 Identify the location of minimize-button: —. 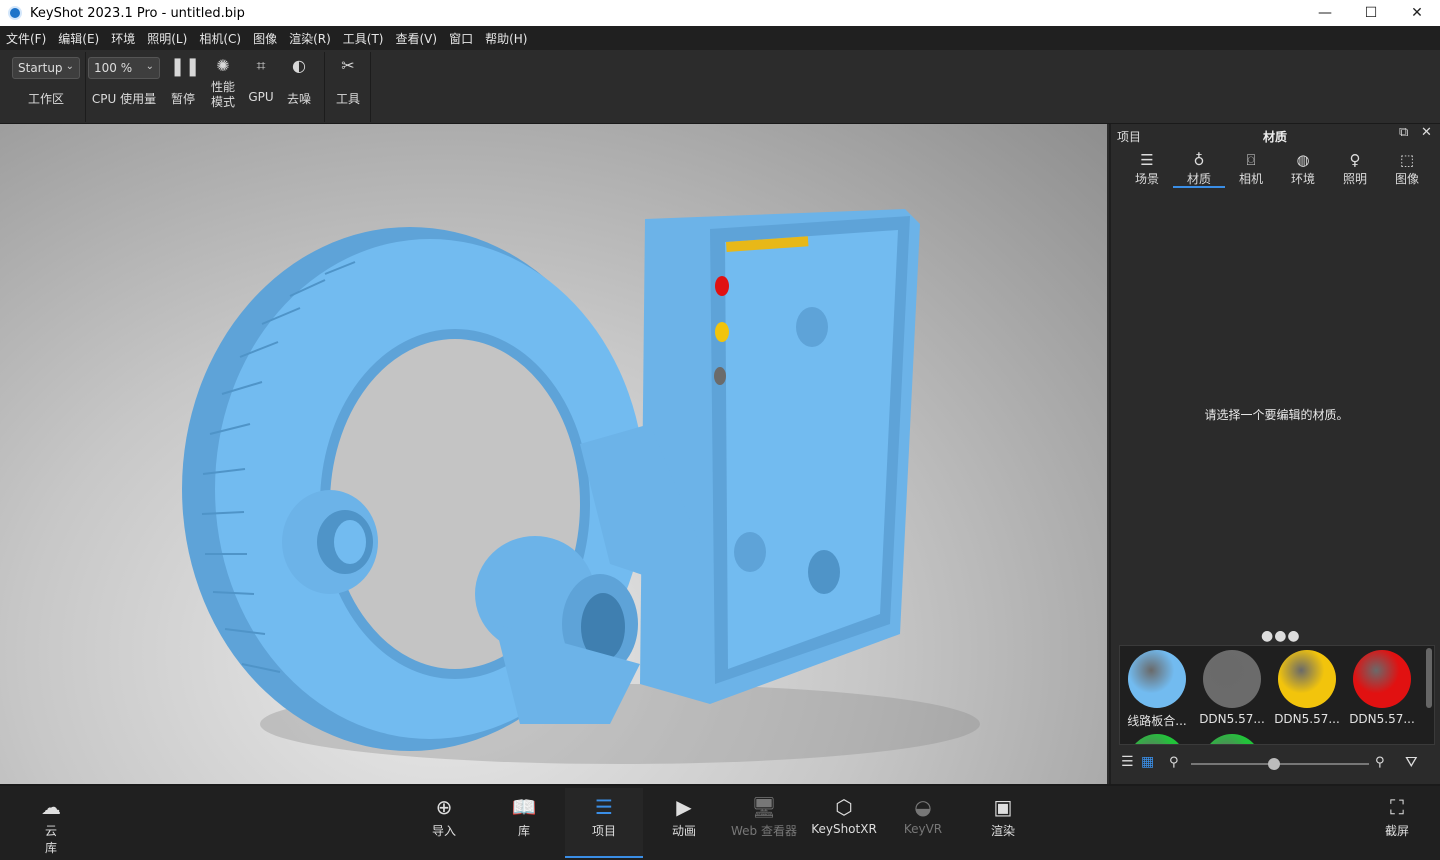
(1325, 13).